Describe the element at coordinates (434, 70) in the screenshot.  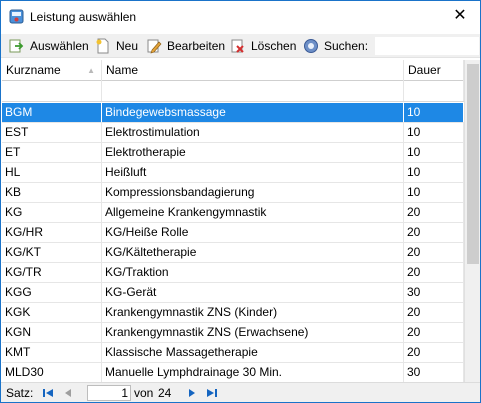
I see `column-header-dauer: Dauer` at that location.